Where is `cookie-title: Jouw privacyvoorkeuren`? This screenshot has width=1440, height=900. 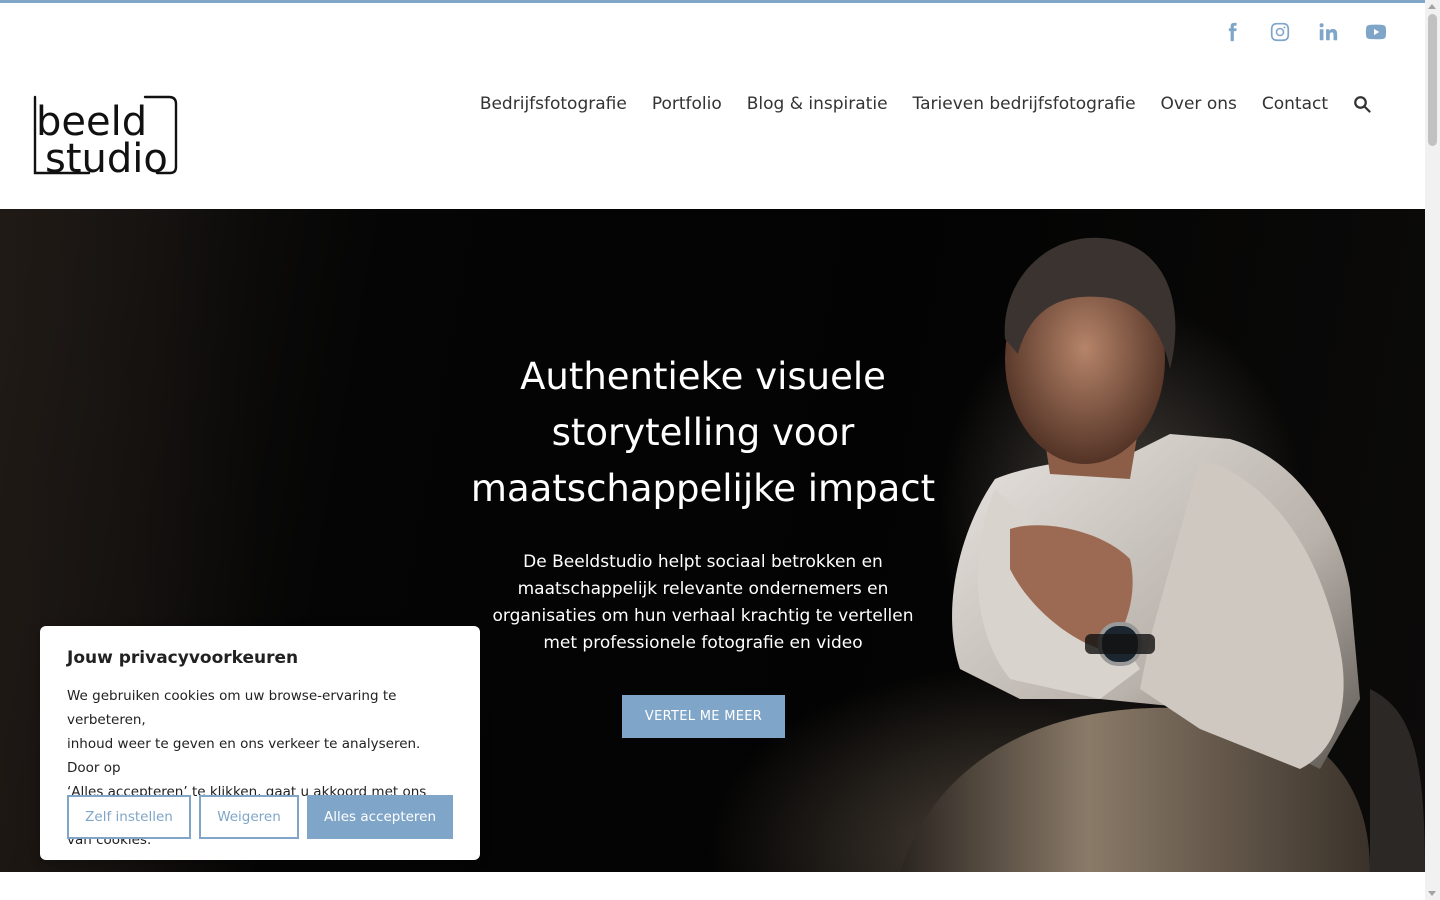 cookie-title: Jouw privacyvoorkeuren is located at coordinates (183, 658).